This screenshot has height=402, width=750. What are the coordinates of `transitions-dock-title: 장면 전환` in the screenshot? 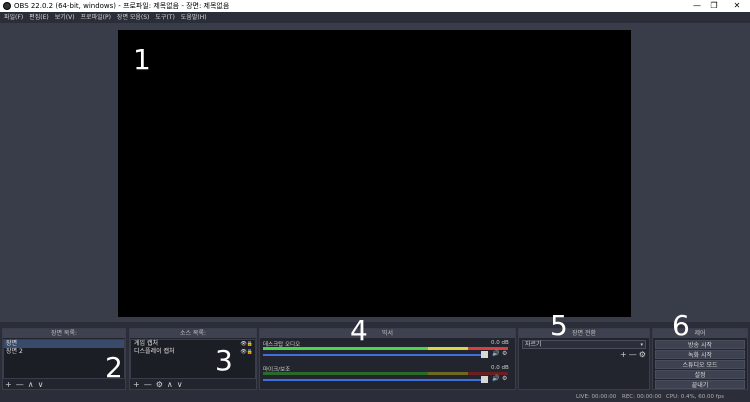 It's located at (584, 333).